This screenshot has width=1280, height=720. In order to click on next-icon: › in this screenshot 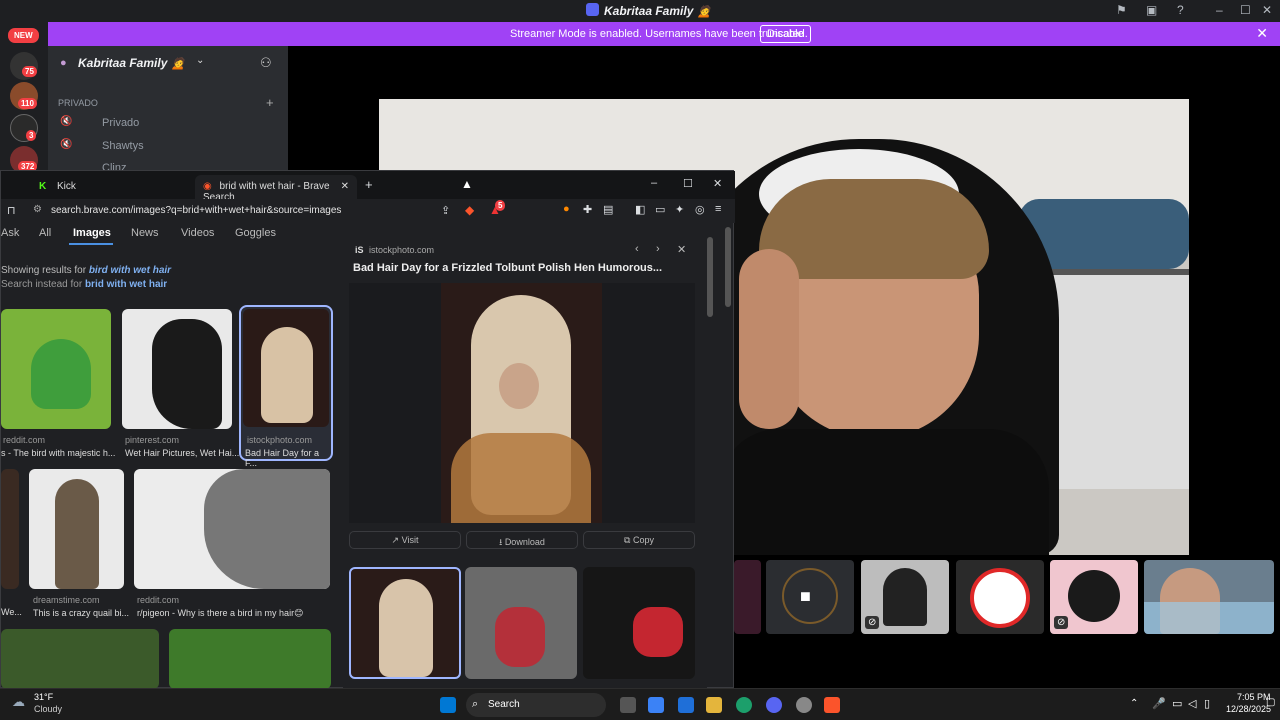, I will do `click(658, 249)`.